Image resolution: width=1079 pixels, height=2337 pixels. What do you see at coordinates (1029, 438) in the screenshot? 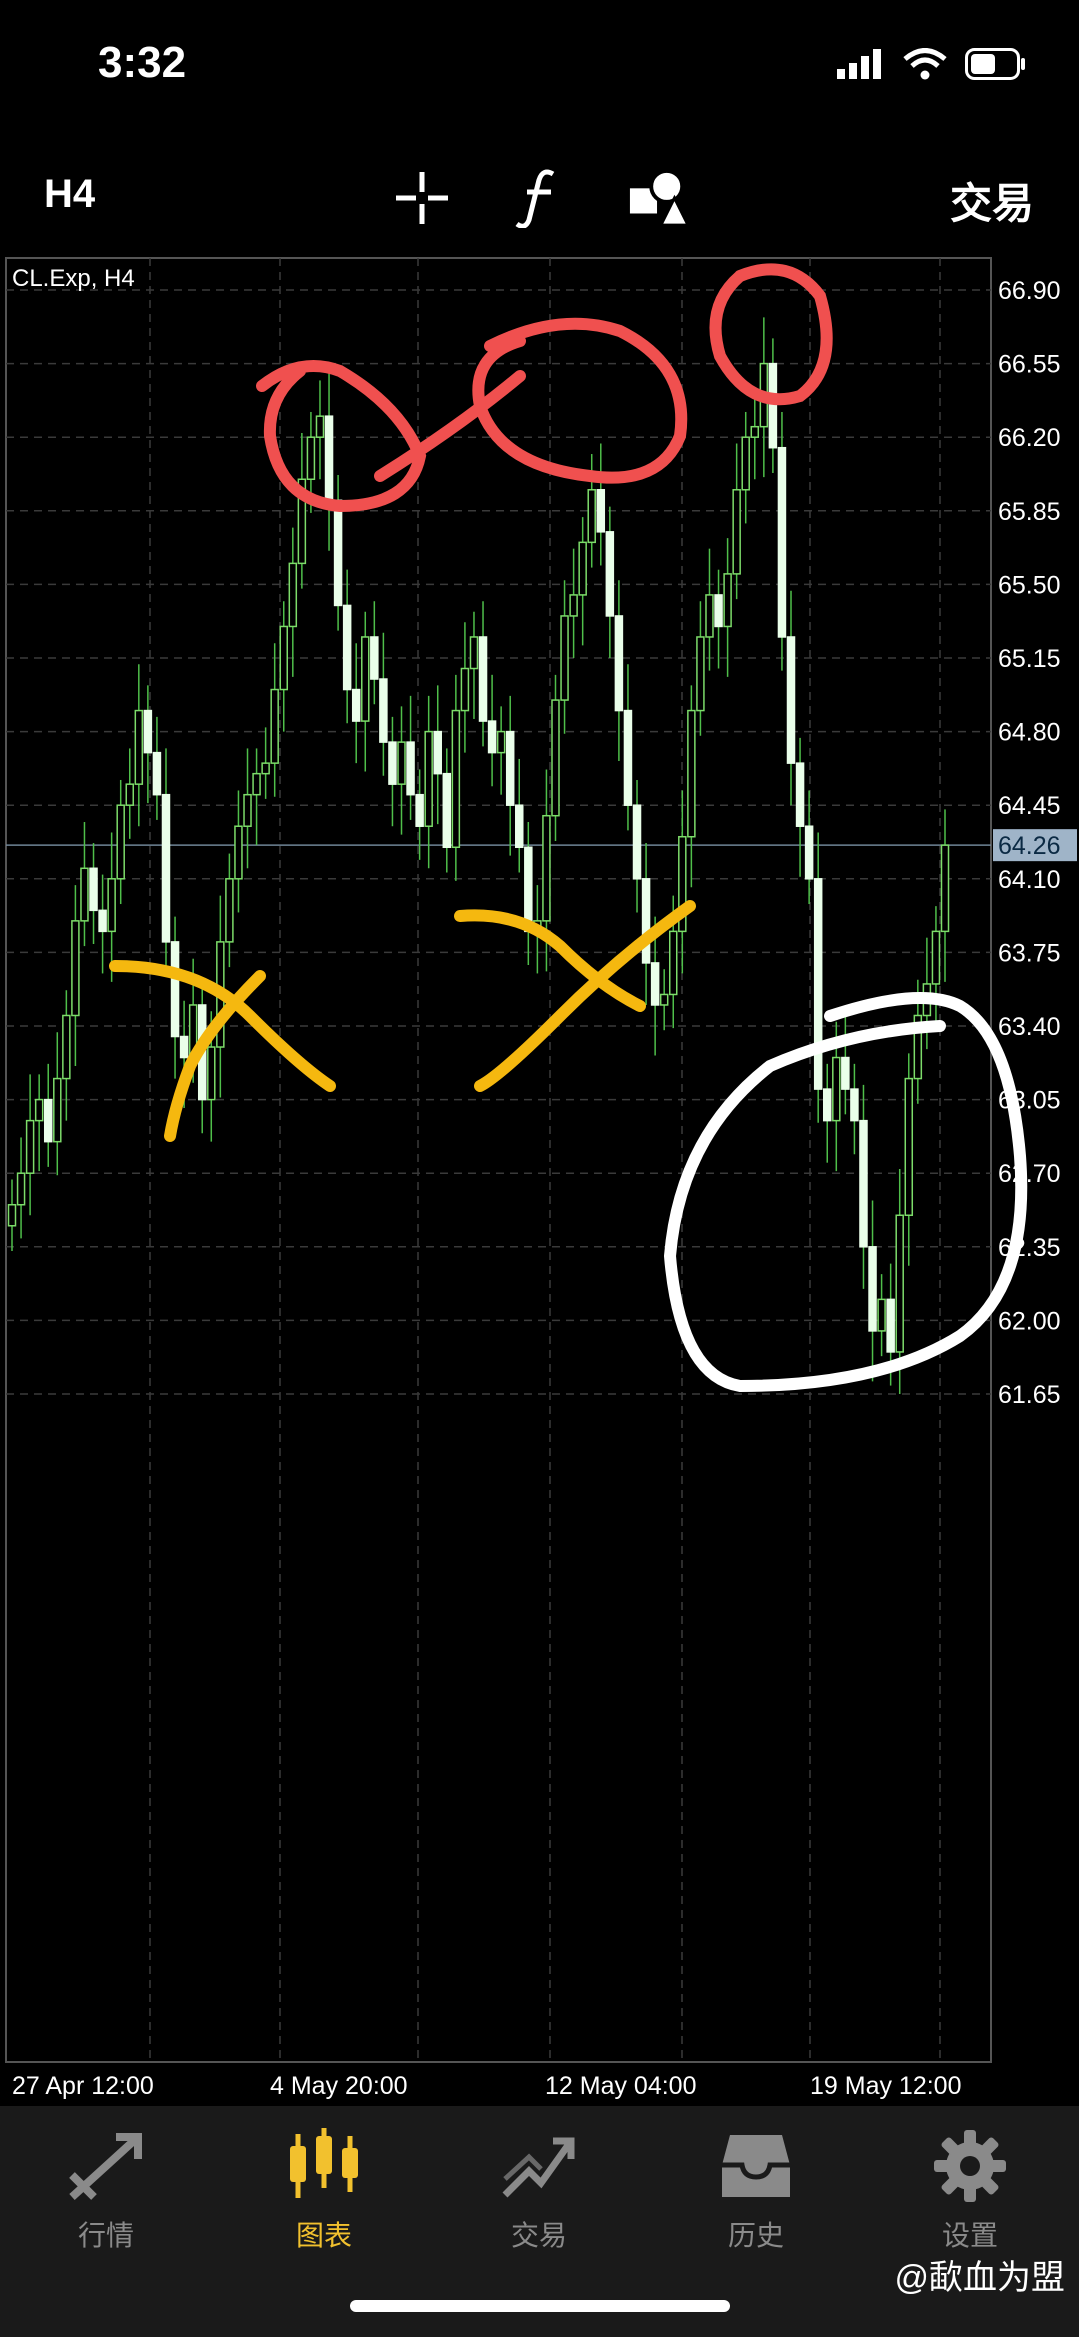
I see `price-tick-label: 66.20` at bounding box center [1029, 438].